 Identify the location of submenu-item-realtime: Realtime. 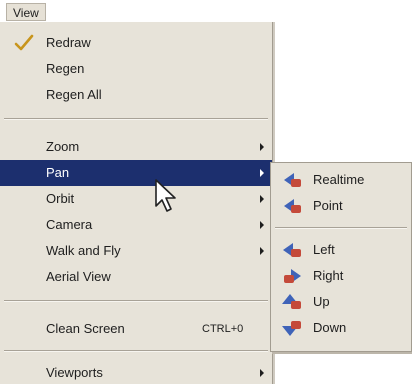
(341, 180).